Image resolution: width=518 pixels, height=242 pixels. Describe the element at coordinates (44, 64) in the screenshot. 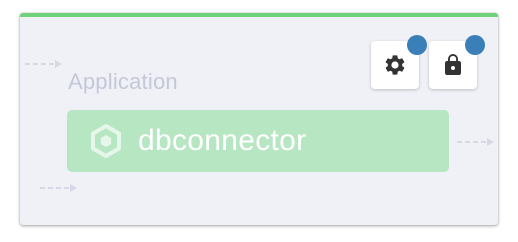

I see `incoming-connector-arrow-top` at that location.